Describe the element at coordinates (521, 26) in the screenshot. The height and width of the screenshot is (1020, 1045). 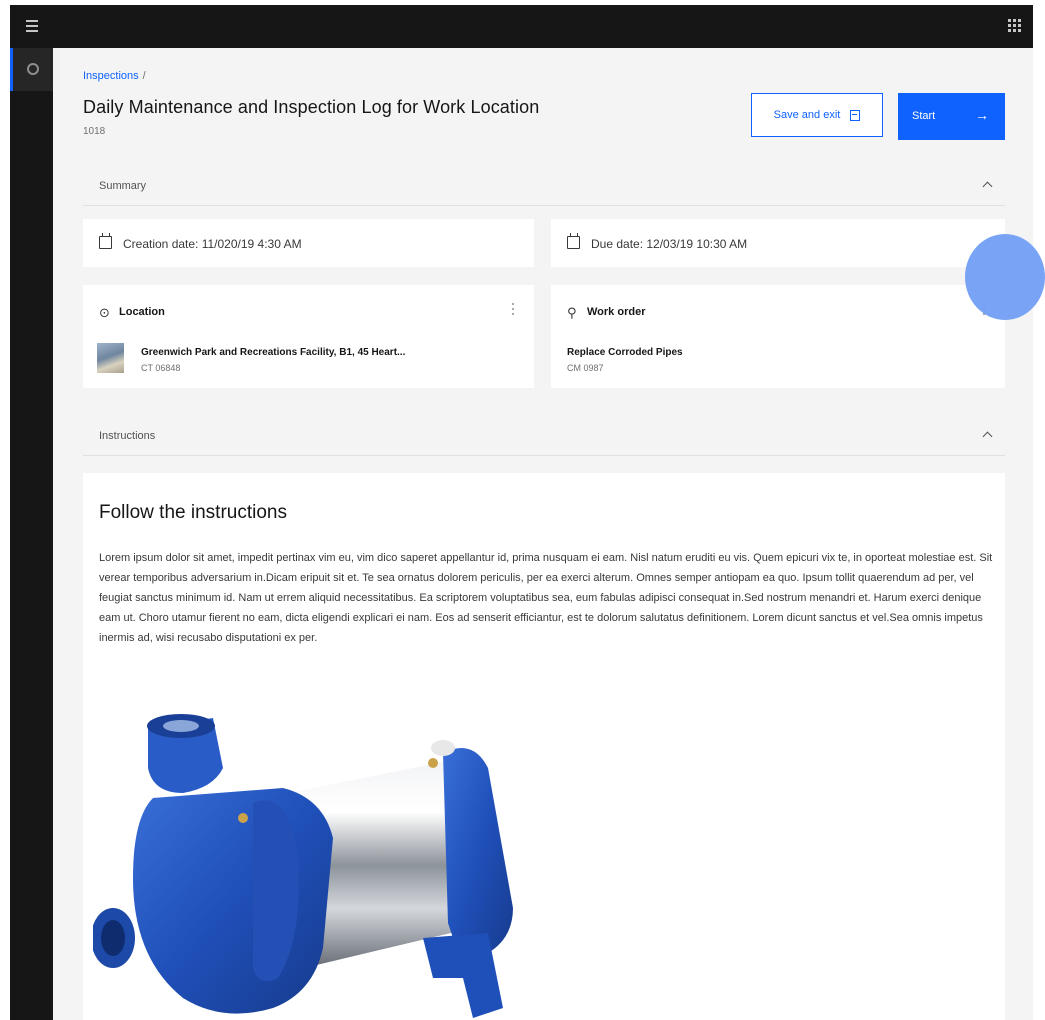
I see `top-bar` at that location.